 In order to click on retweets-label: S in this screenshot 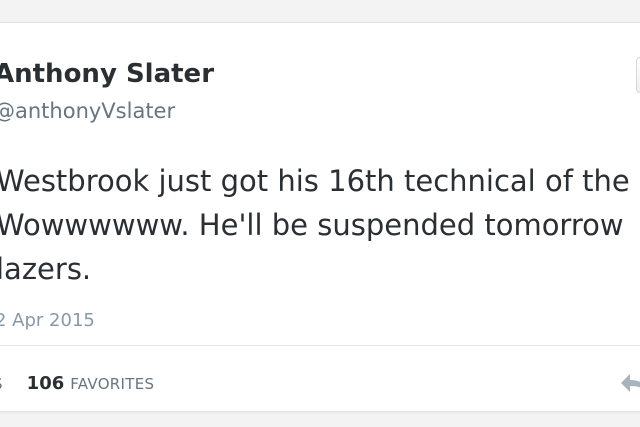, I will do `click(1, 384)`.